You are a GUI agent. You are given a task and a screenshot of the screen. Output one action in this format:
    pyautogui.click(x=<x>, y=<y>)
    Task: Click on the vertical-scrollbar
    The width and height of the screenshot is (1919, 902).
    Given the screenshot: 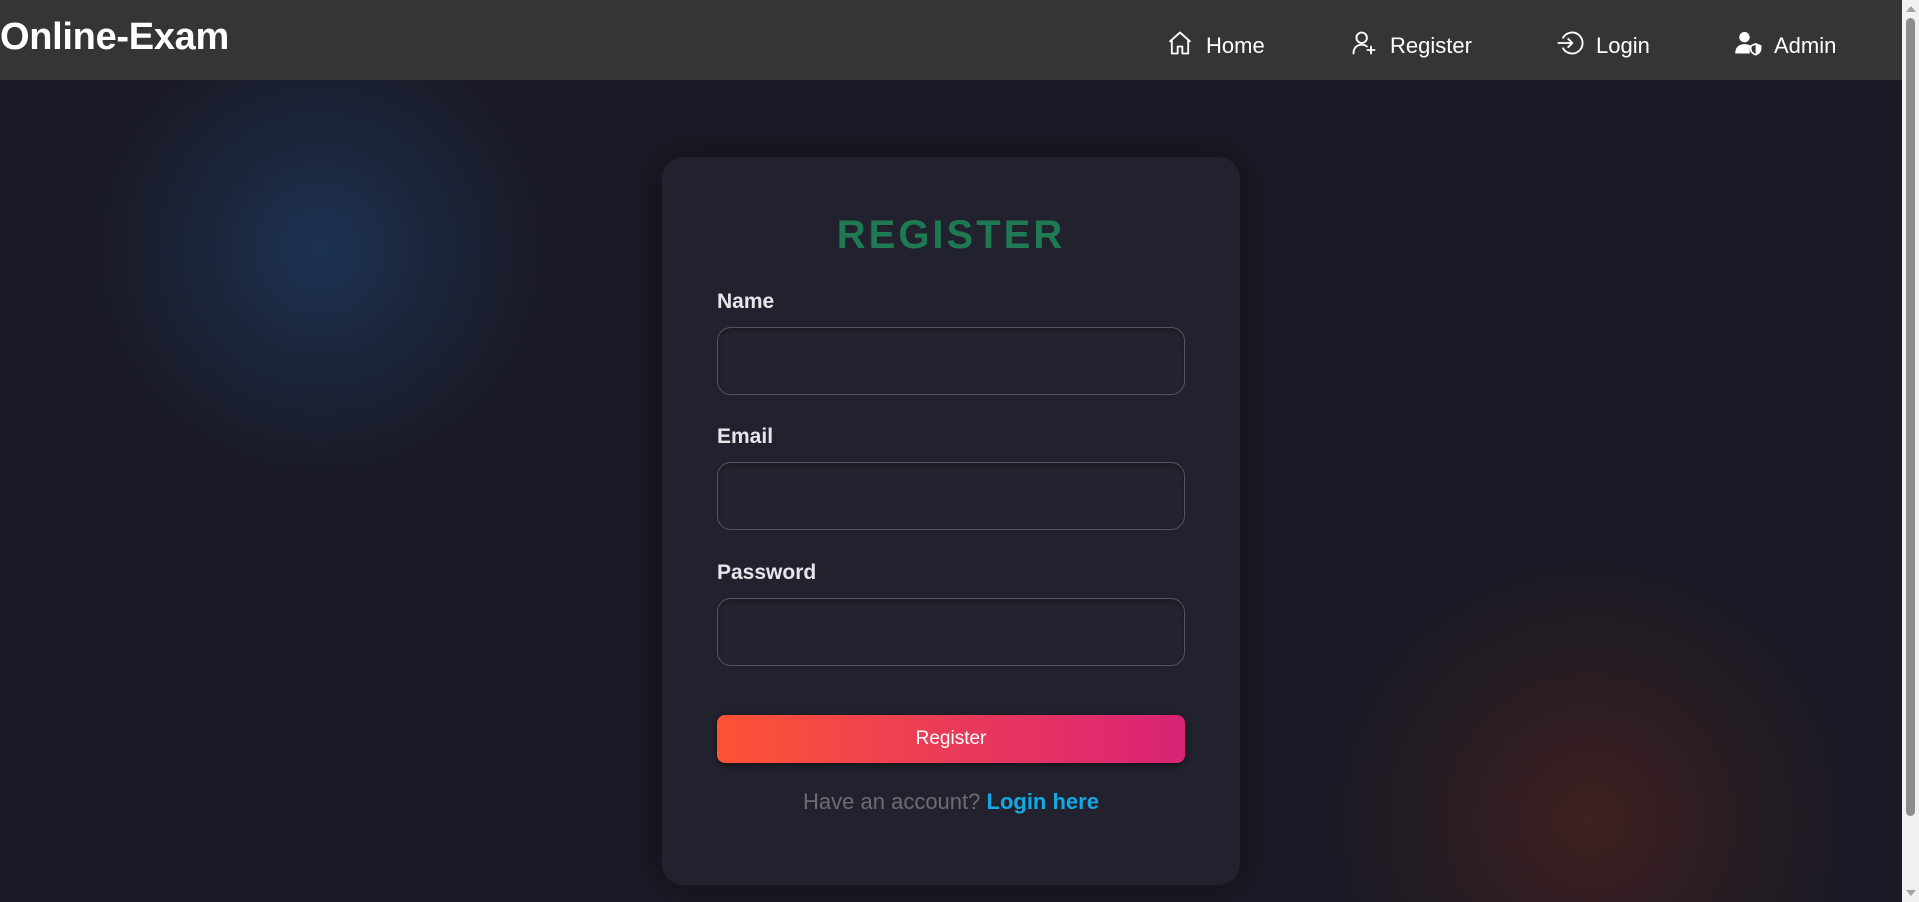 What is the action you would take?
    pyautogui.click(x=1910, y=451)
    